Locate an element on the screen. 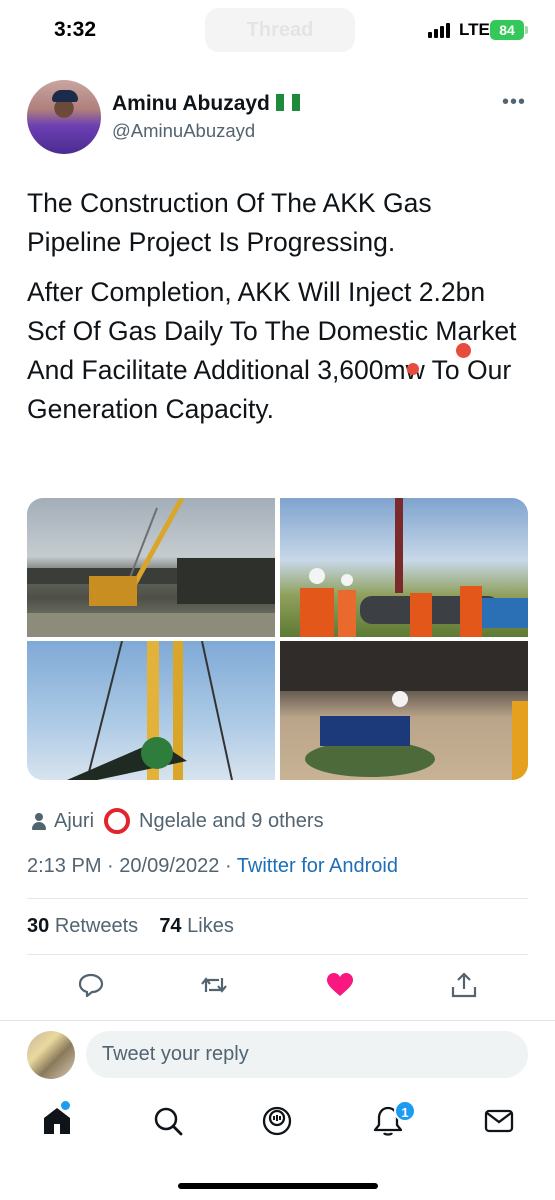  engagement-counts: 30 Retweets 74 Likes is located at coordinates (130, 926).